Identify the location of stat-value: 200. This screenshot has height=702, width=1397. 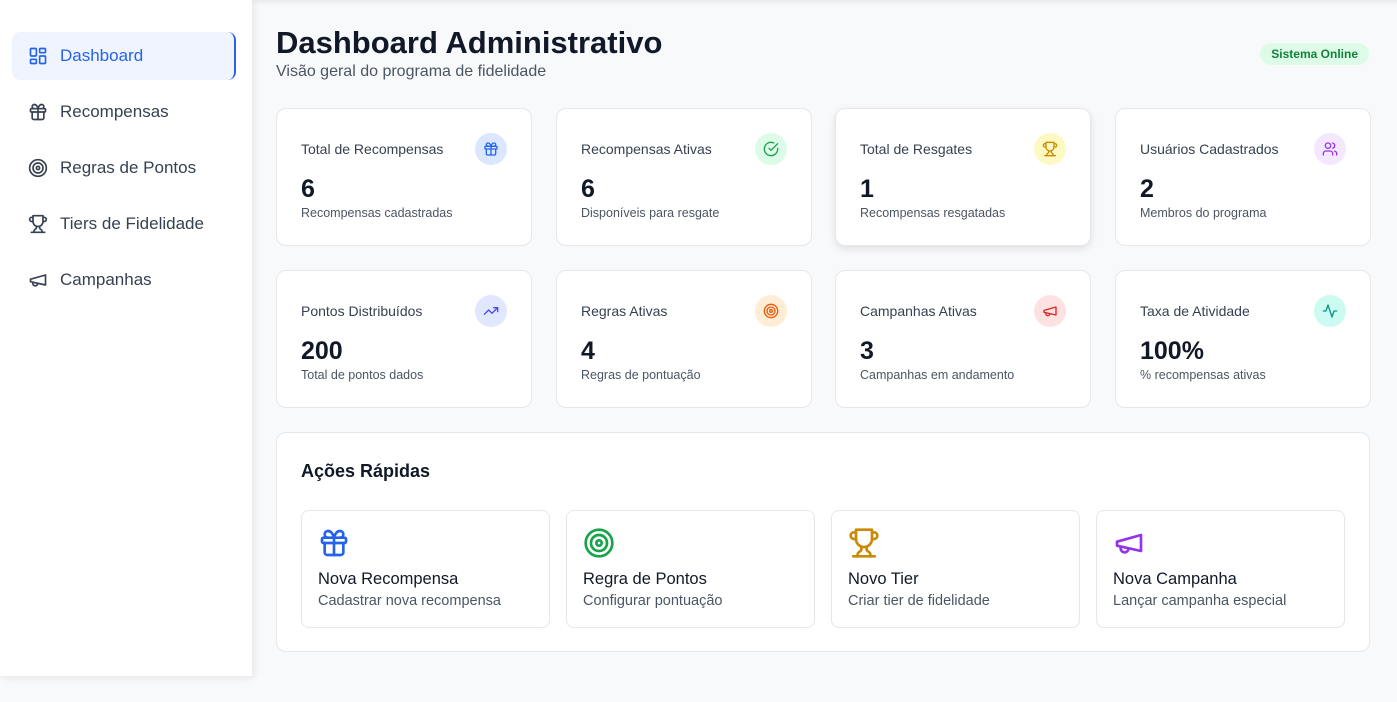
(322, 351).